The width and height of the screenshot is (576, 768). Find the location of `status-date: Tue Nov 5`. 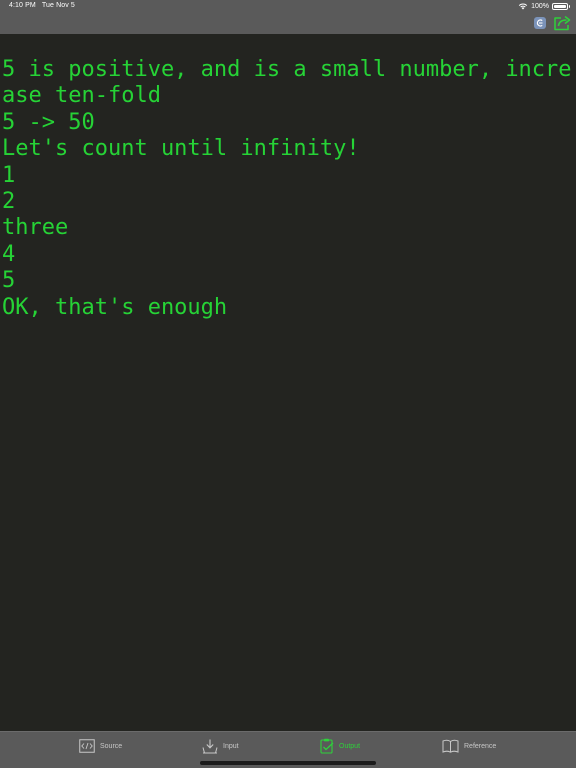

status-date: Tue Nov 5 is located at coordinates (58, 5).